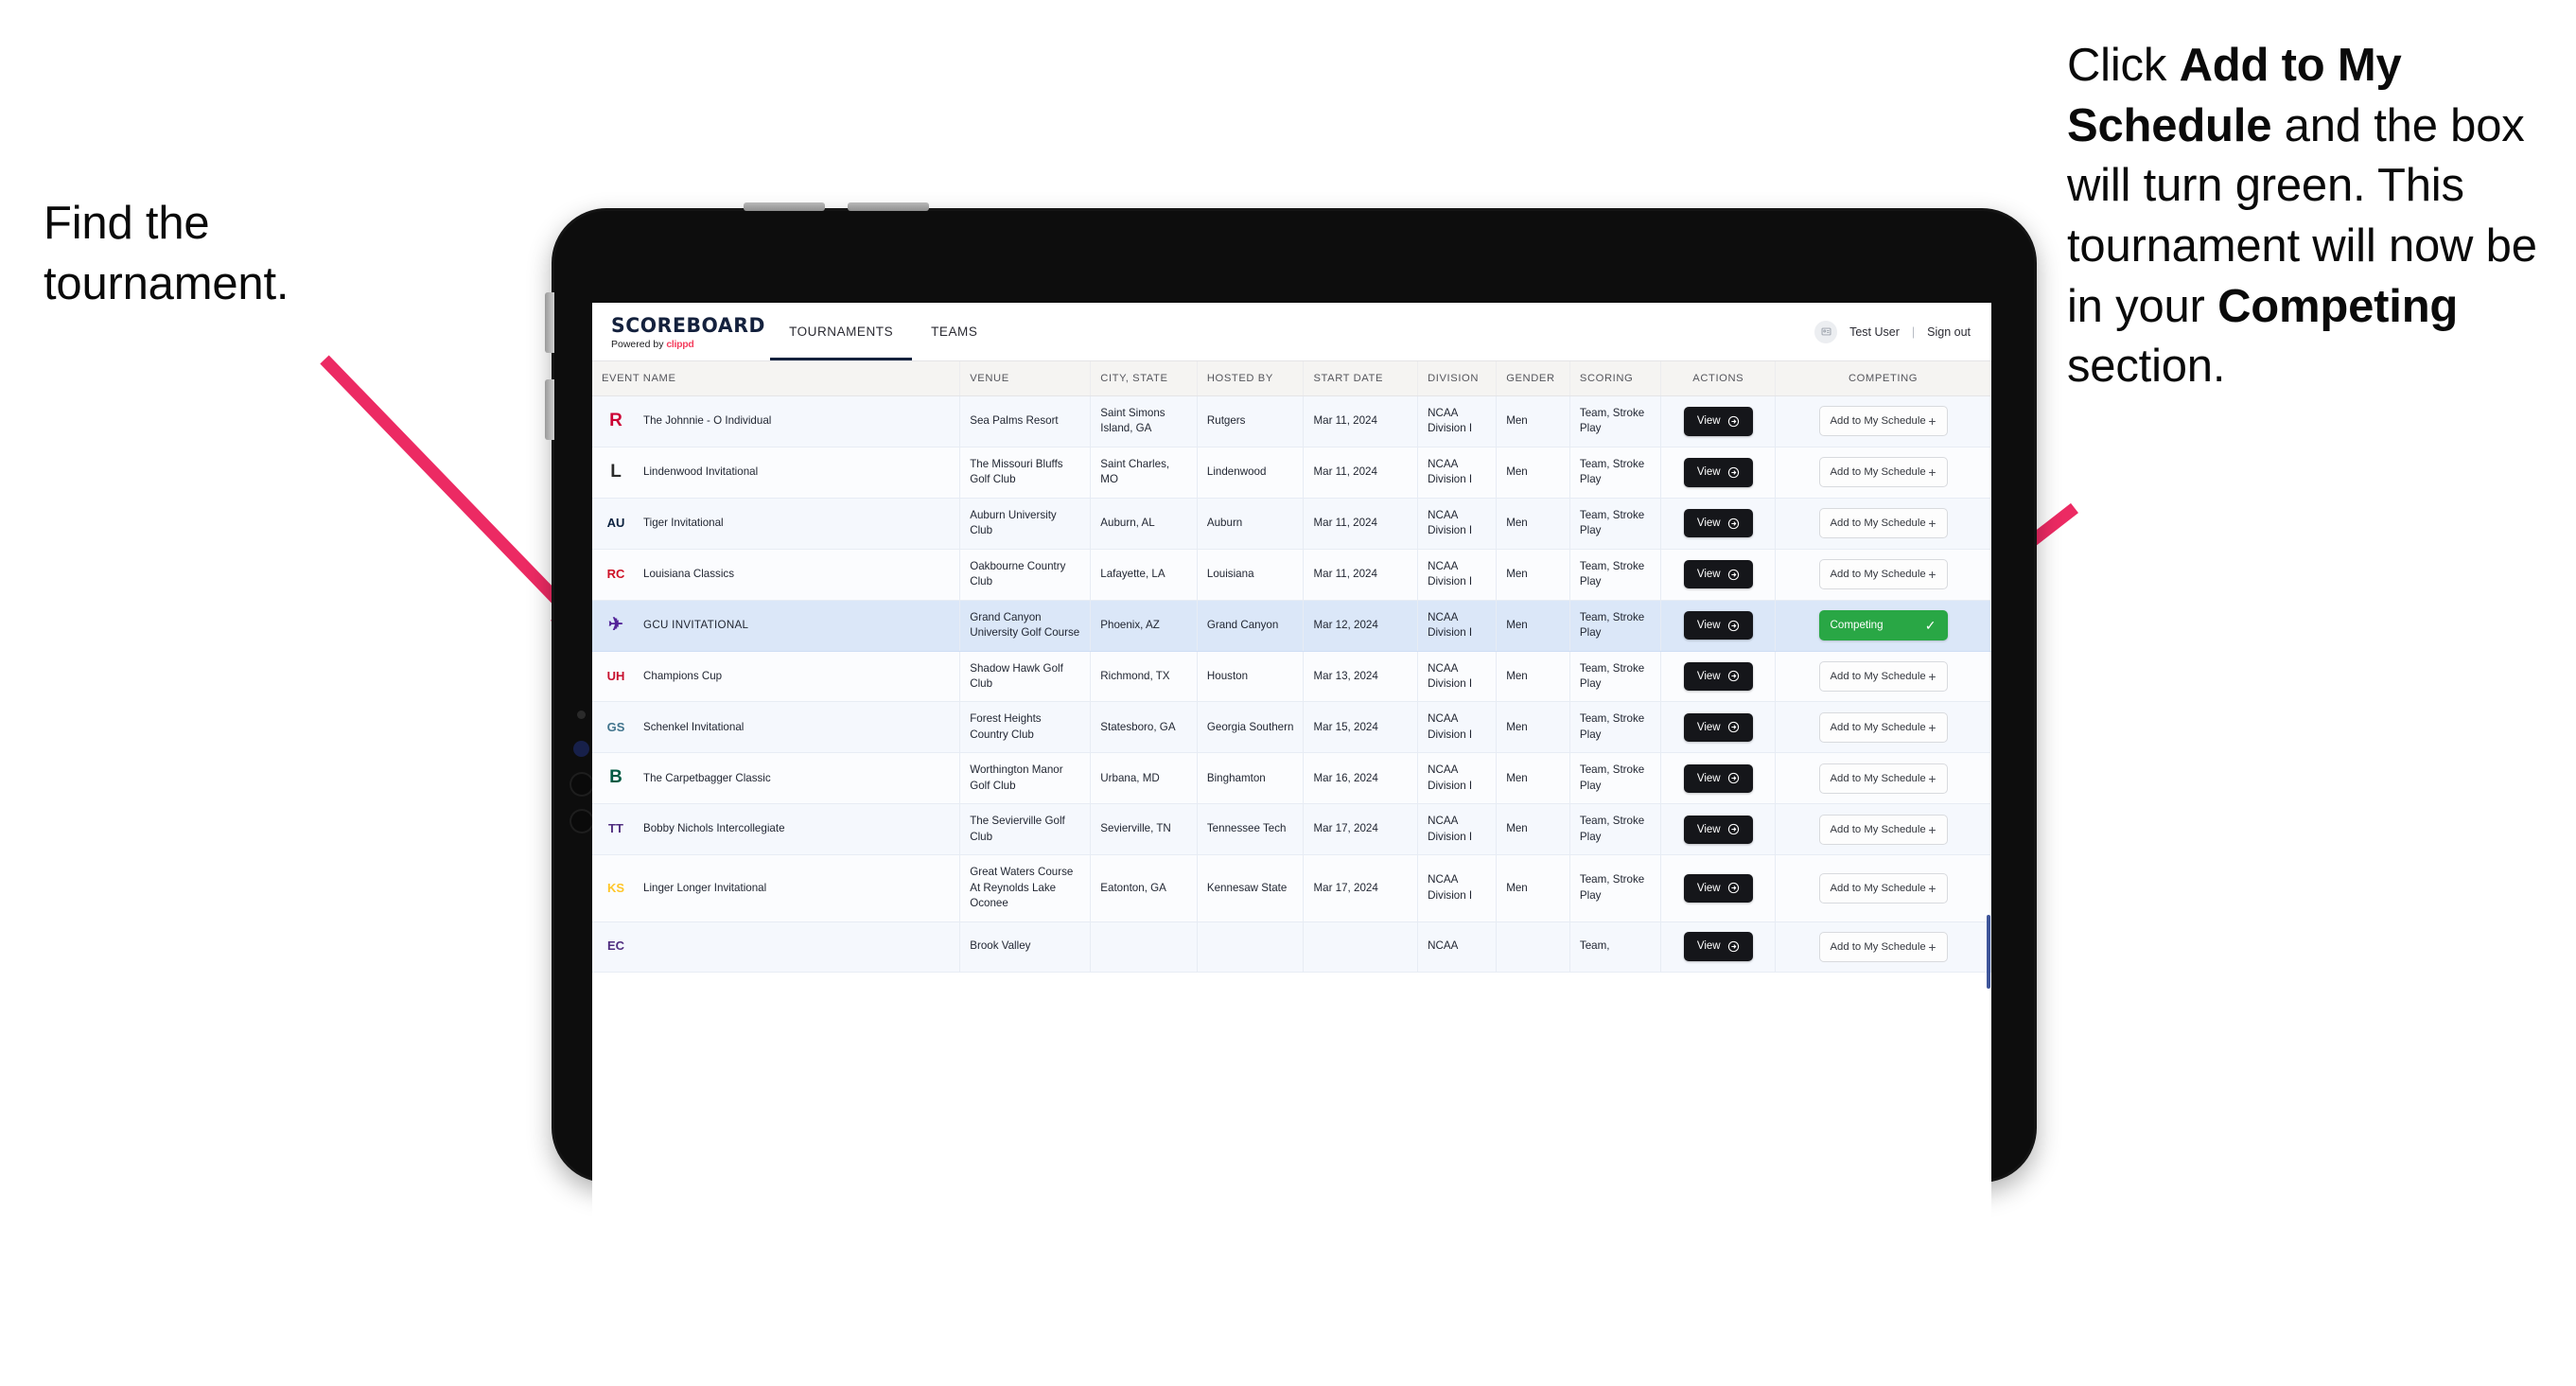  What do you see at coordinates (1533, 473) in the screenshot?
I see `cell-gender: Men` at bounding box center [1533, 473].